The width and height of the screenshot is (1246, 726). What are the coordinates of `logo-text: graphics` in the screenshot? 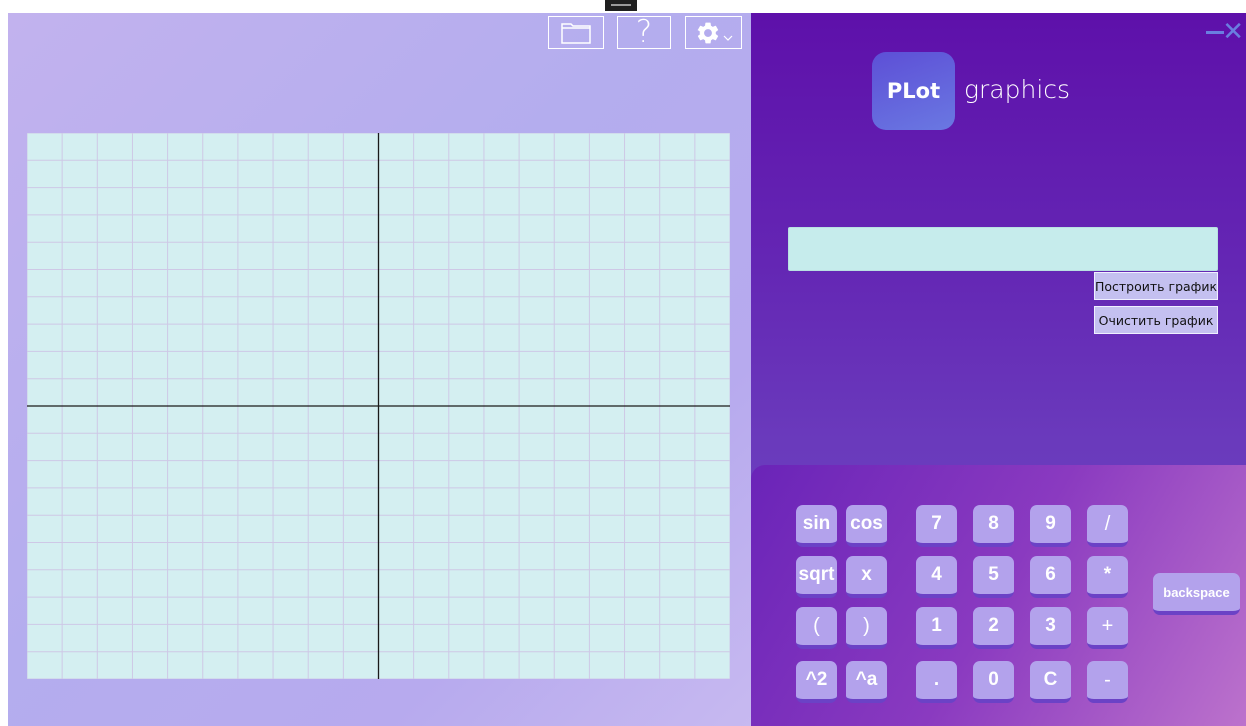 It's located at (1017, 89).